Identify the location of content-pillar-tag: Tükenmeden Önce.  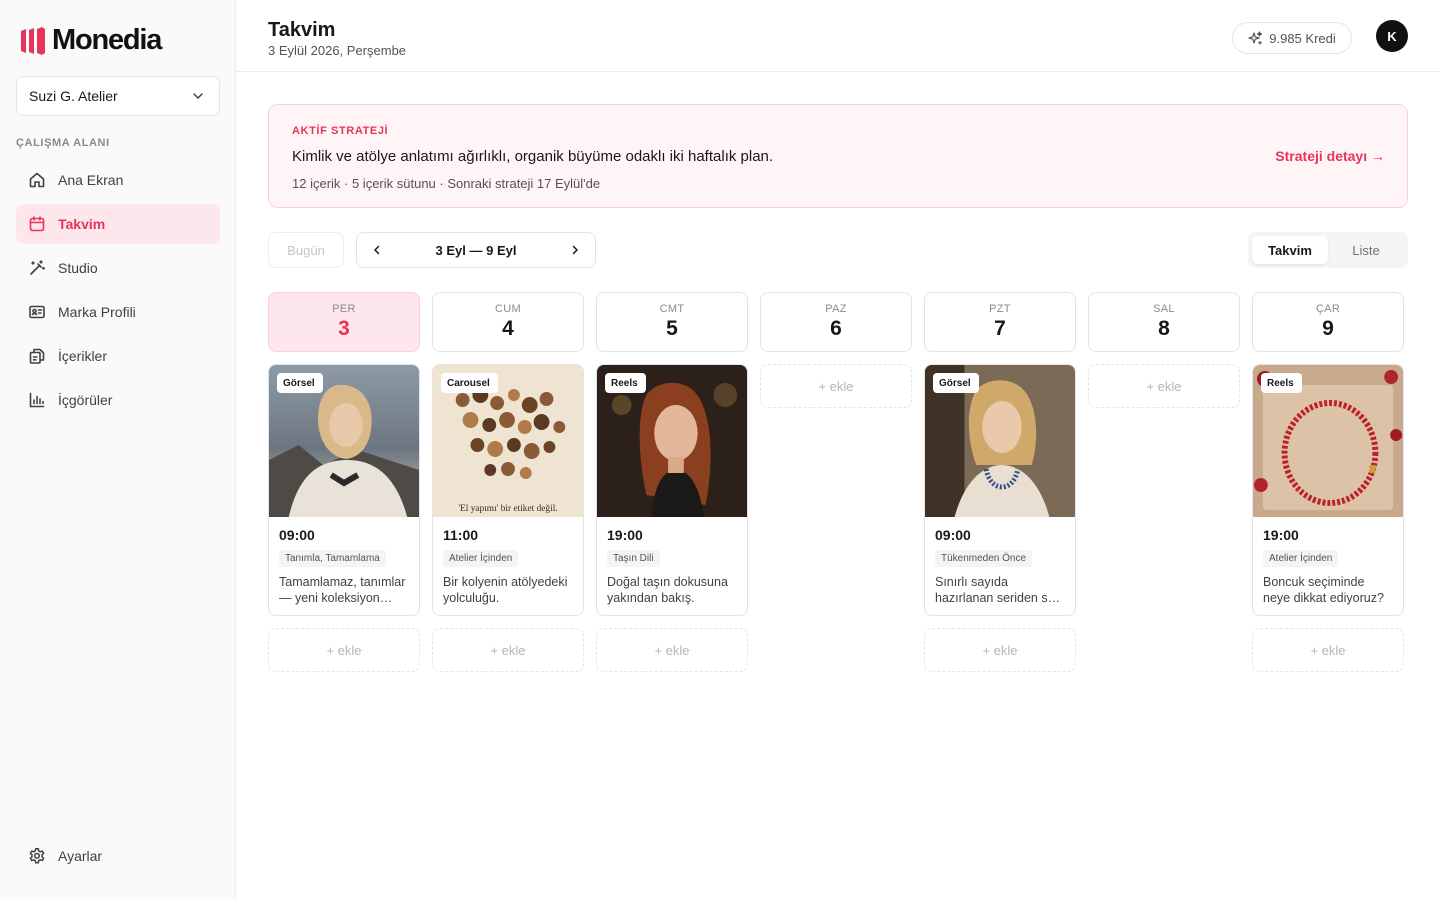
(984, 558).